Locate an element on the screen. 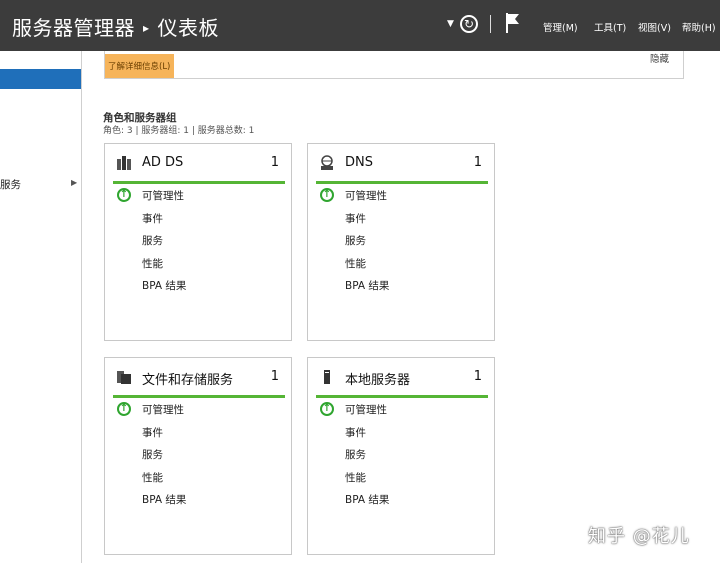 The image size is (720, 563). role-tile-file-storage: 文件和存储服务 1 ↑ 可管理性 事件 服务 性能 BPA 结果 is located at coordinates (198, 456).